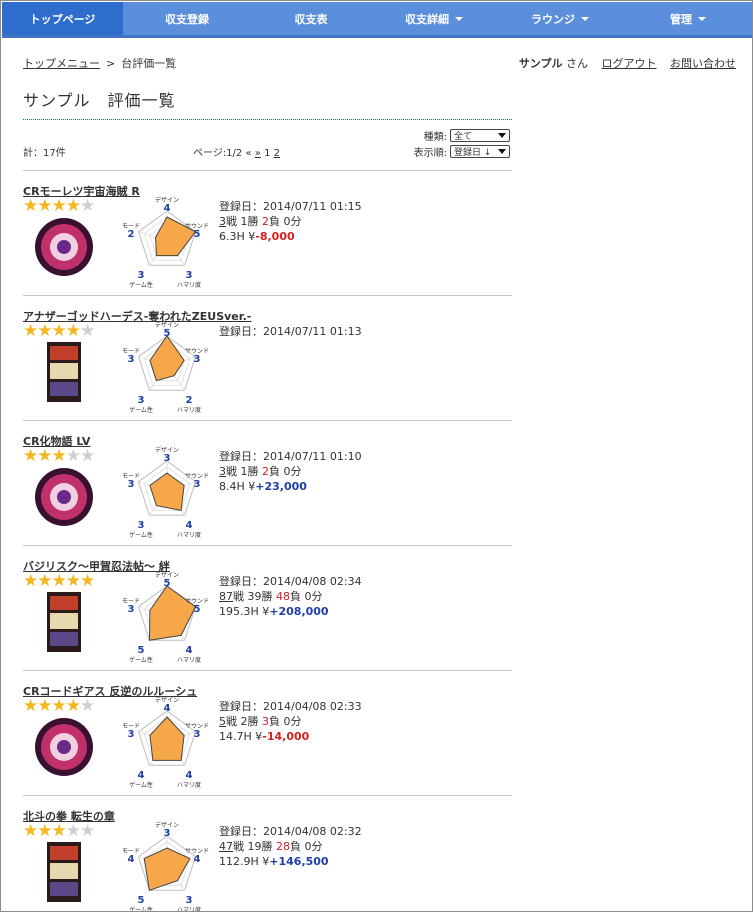  Describe the element at coordinates (277, 153) in the screenshot. I see `pager-page-2-link: 2` at that location.